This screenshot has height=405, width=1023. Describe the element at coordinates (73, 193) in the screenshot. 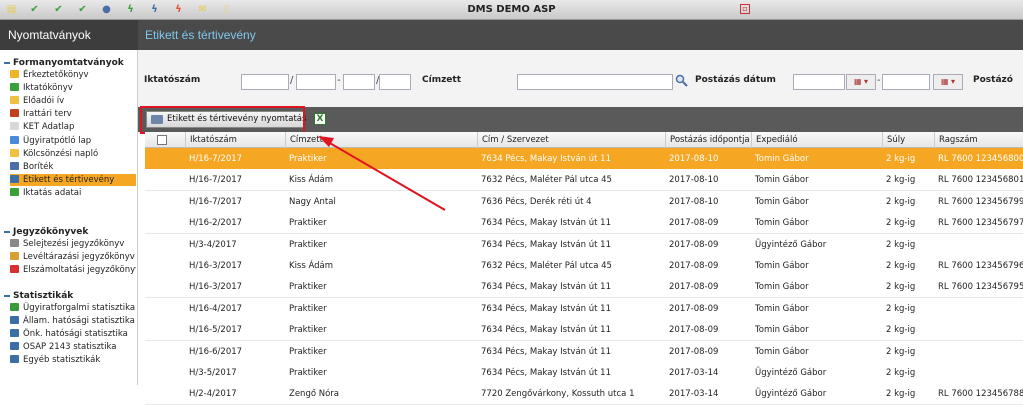

I see `sidebar-item: Iktatás adatai` at that location.